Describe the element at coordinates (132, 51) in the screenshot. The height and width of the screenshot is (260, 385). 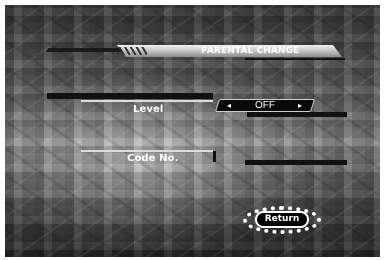
I see `title-stripes` at that location.